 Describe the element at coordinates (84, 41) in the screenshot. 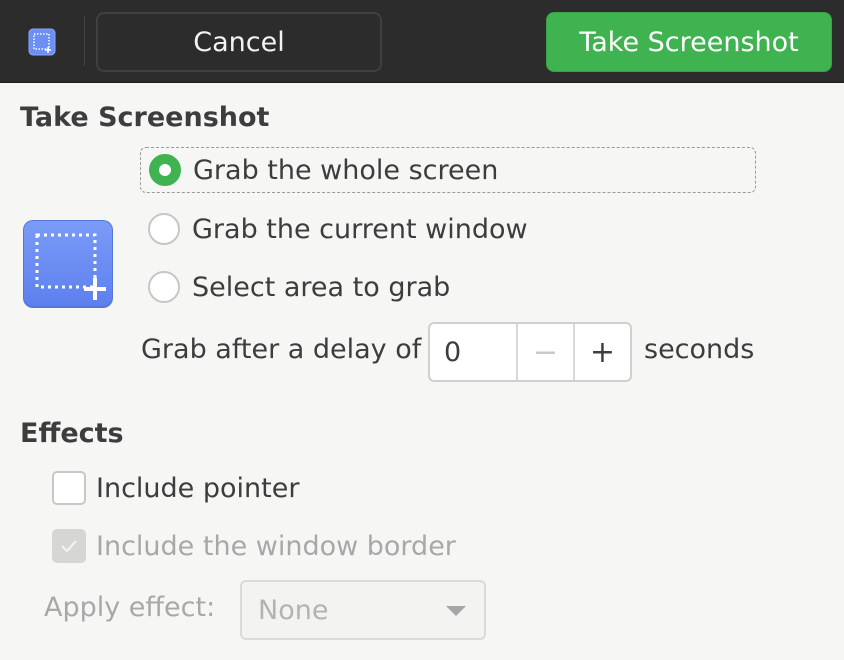

I see `header-separator` at that location.